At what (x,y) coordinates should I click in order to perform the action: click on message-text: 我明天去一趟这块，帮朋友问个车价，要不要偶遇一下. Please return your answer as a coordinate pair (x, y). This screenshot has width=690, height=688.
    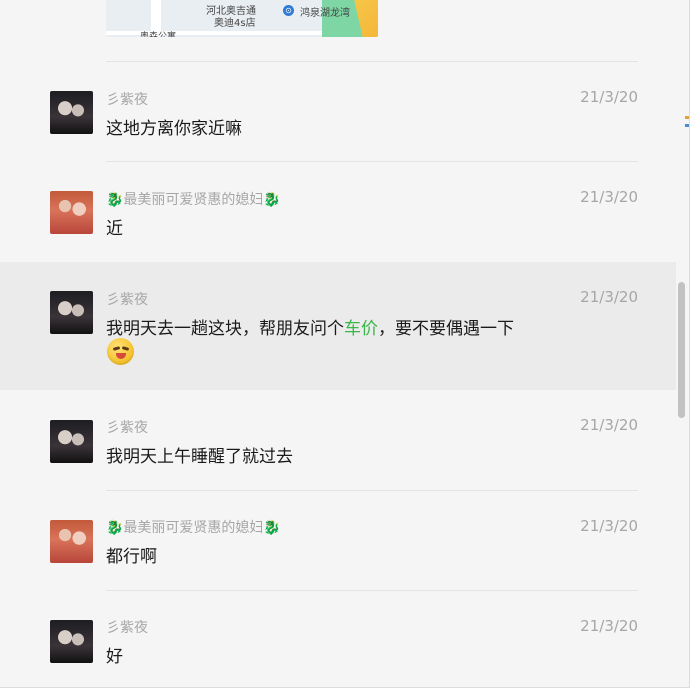
    Looking at the image, I should click on (310, 326).